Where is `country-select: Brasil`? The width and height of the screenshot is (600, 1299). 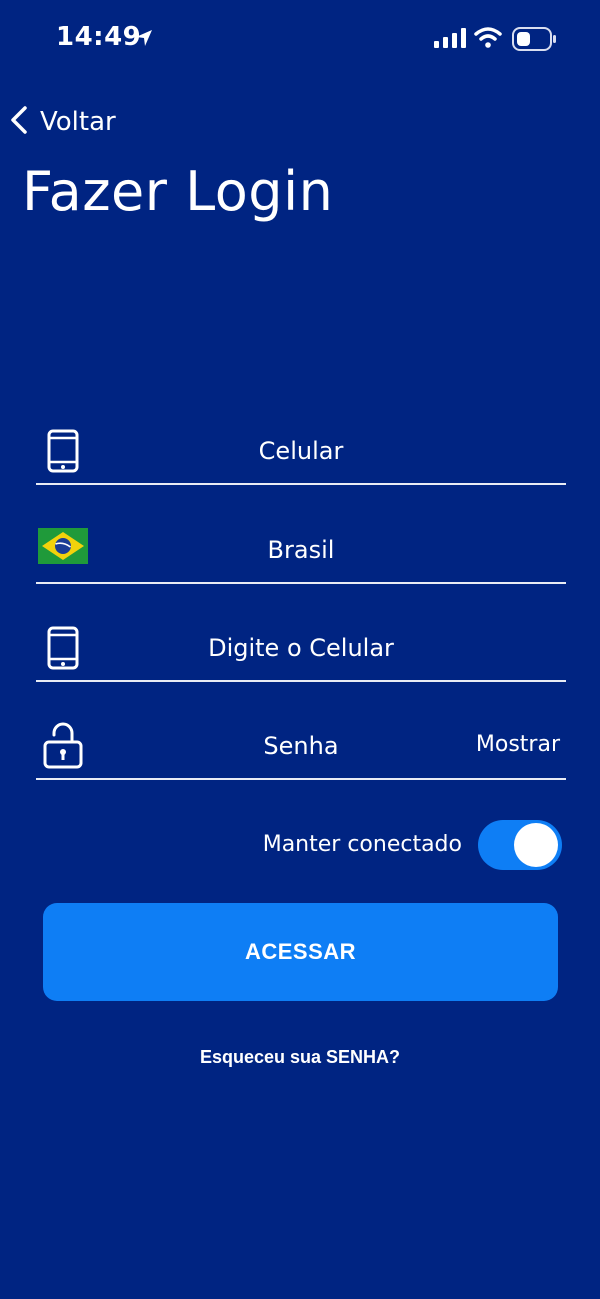
country-select: Brasil is located at coordinates (301, 554).